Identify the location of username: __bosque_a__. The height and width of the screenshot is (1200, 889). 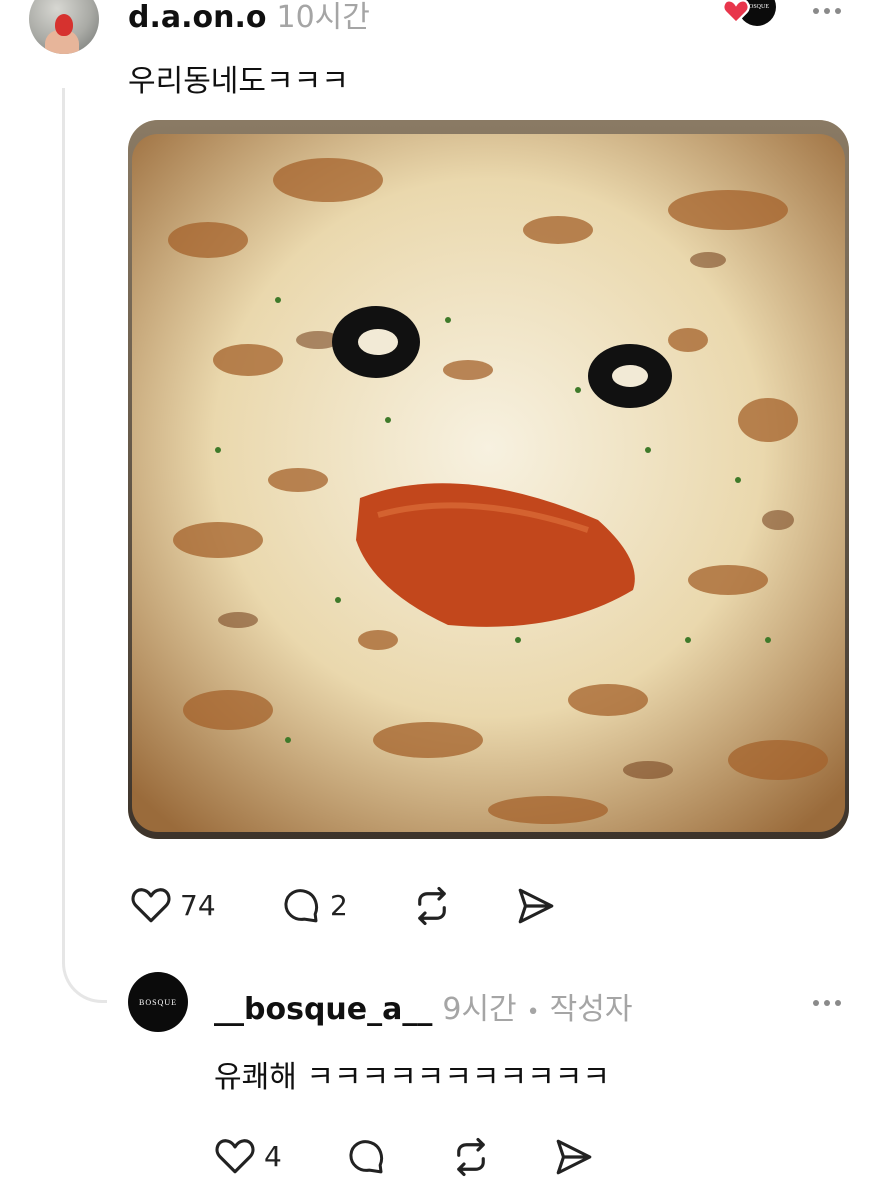
(323, 1009).